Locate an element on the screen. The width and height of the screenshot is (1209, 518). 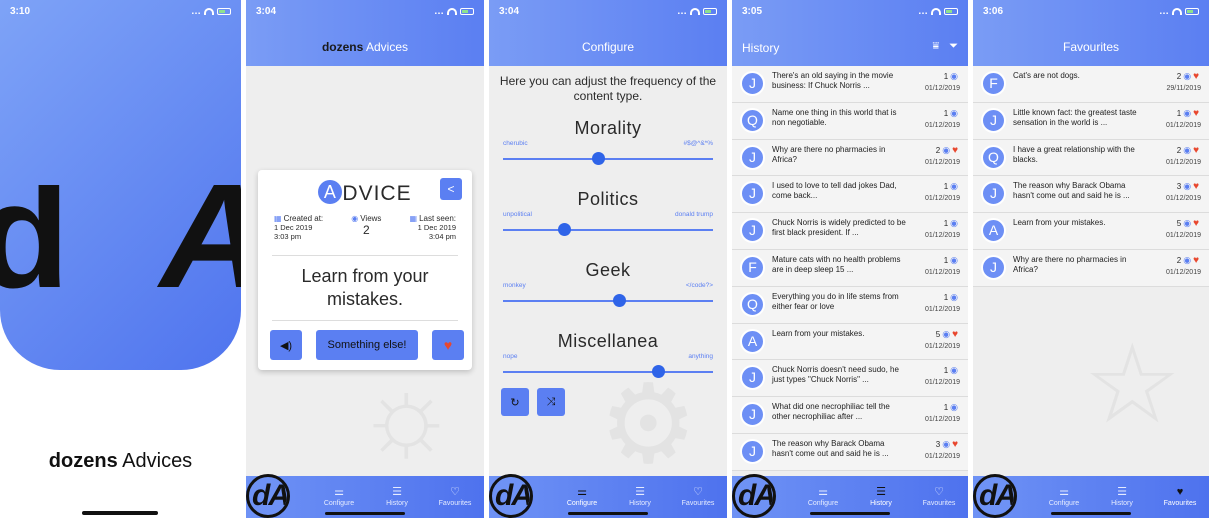
share-button: < is located at coordinates (451, 189).